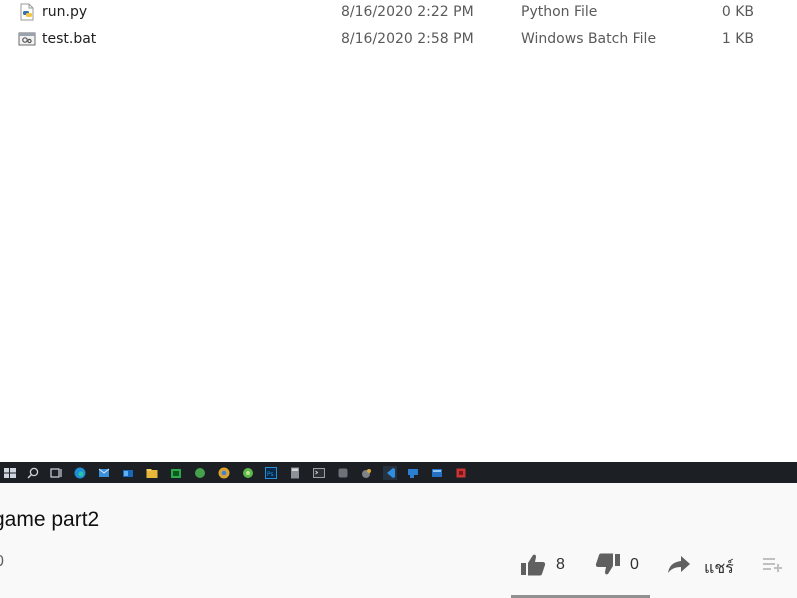 Image resolution: width=797 pixels, height=598 pixels. What do you see at coordinates (27, 12) in the screenshot?
I see `python-file-icon` at bounding box center [27, 12].